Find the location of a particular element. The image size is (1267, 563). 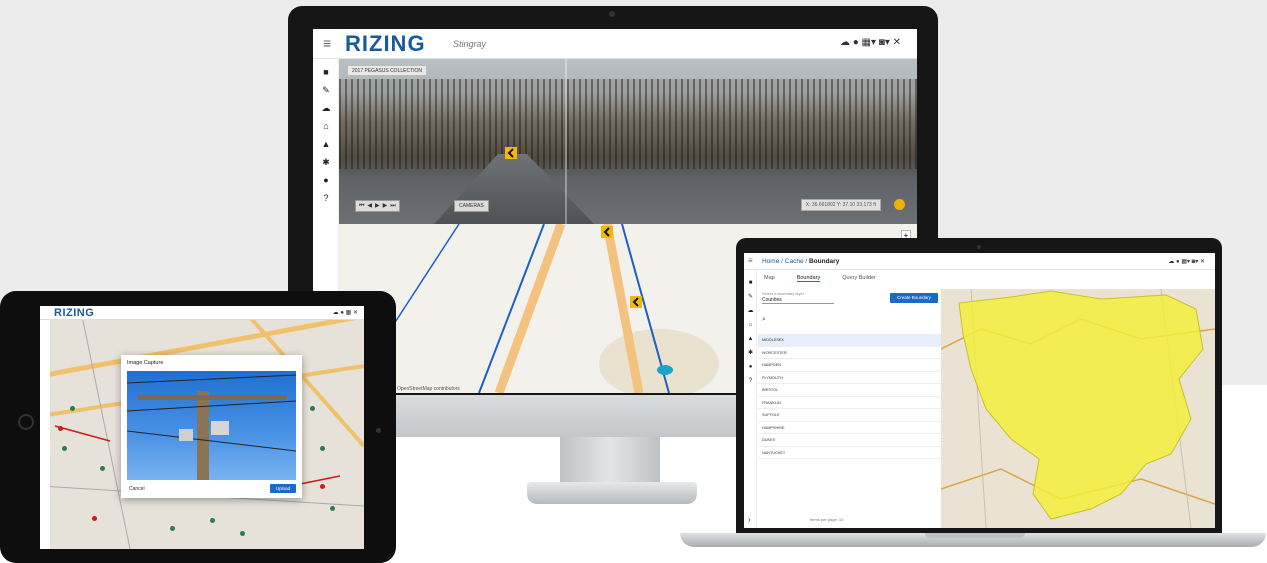

table-row: MIDDLESEX is located at coordinates (849, 340).